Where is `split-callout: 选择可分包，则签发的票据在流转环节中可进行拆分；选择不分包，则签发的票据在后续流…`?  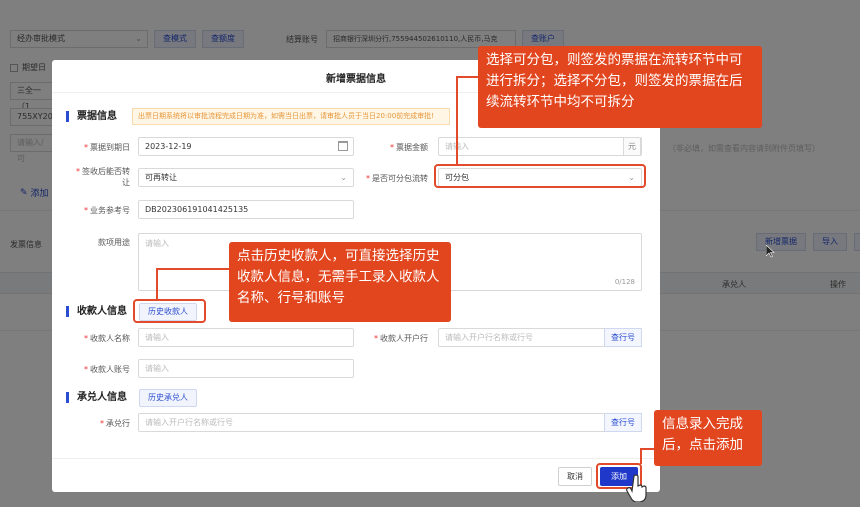
split-callout: 选择可分包，则签发的票据在流转环节中可进行拆分；选择不分包，则签发的票据在后续流… is located at coordinates (620, 87).